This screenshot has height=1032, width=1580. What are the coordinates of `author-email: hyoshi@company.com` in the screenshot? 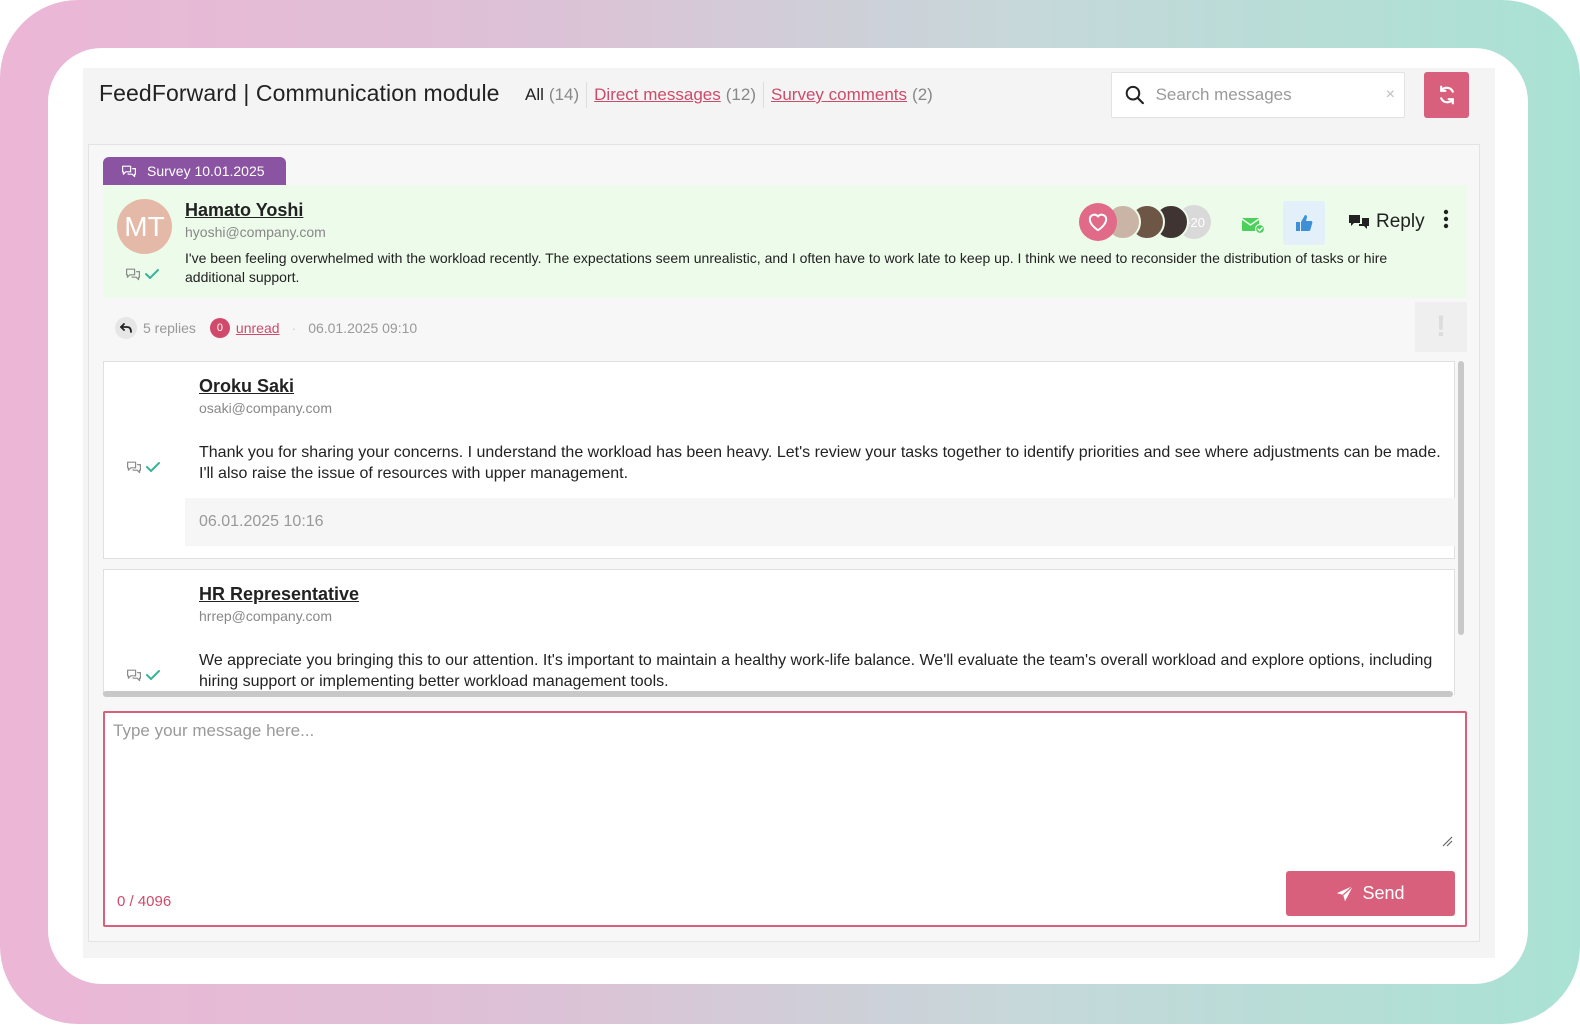 It's located at (255, 232).